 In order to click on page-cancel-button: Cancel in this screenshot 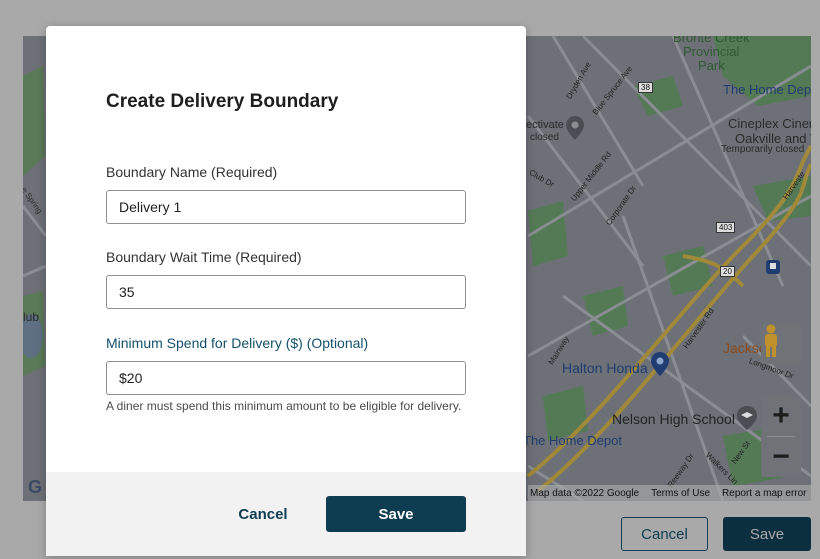, I will do `click(664, 534)`.